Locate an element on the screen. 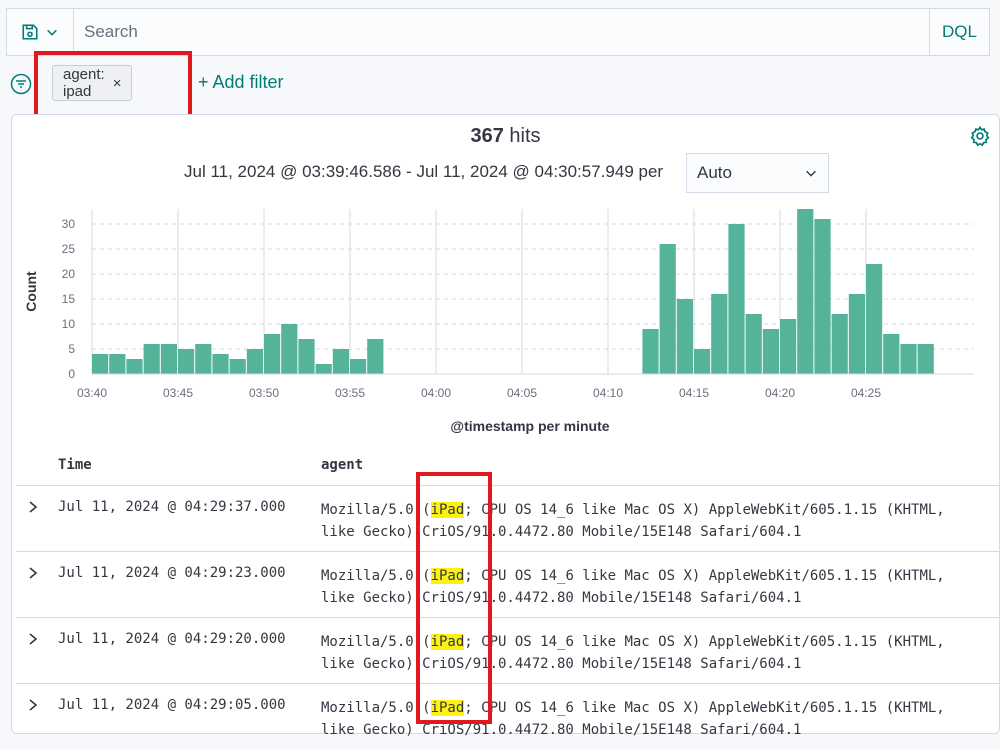 Image resolution: width=1000 pixels, height=749 pixels. x-tick-label: 04:00 is located at coordinates (436, 393).